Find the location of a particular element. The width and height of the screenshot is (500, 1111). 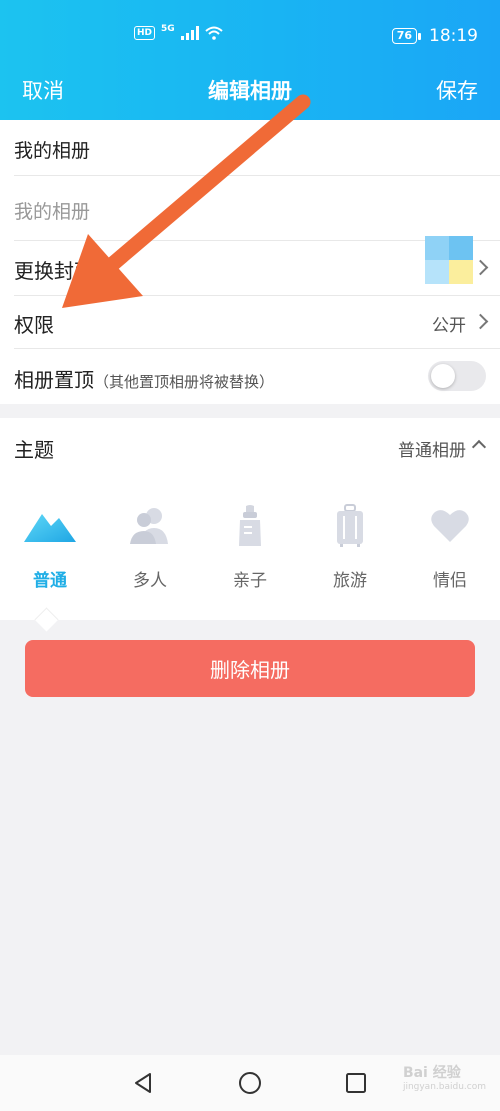

baidu-watermark: Bai 经验 jingyan.baidu.com is located at coordinates (444, 1078).